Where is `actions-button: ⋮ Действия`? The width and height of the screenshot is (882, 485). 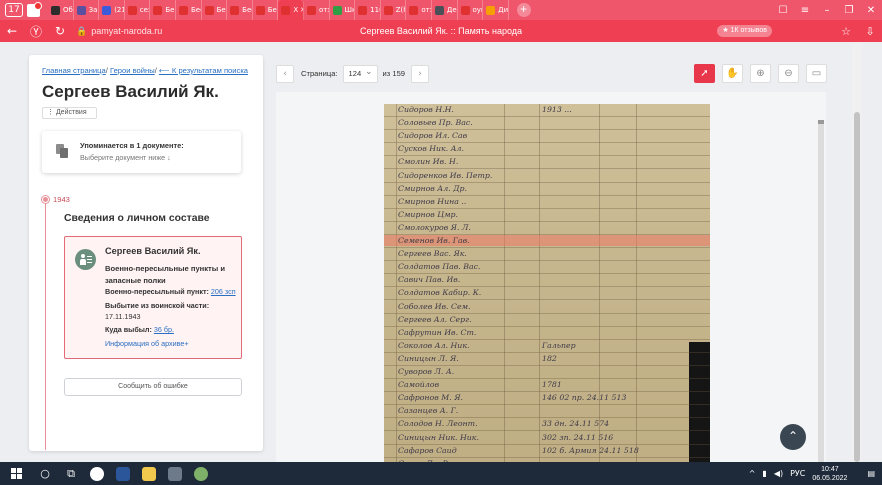
actions-button: ⋮ Действия is located at coordinates (69, 113).